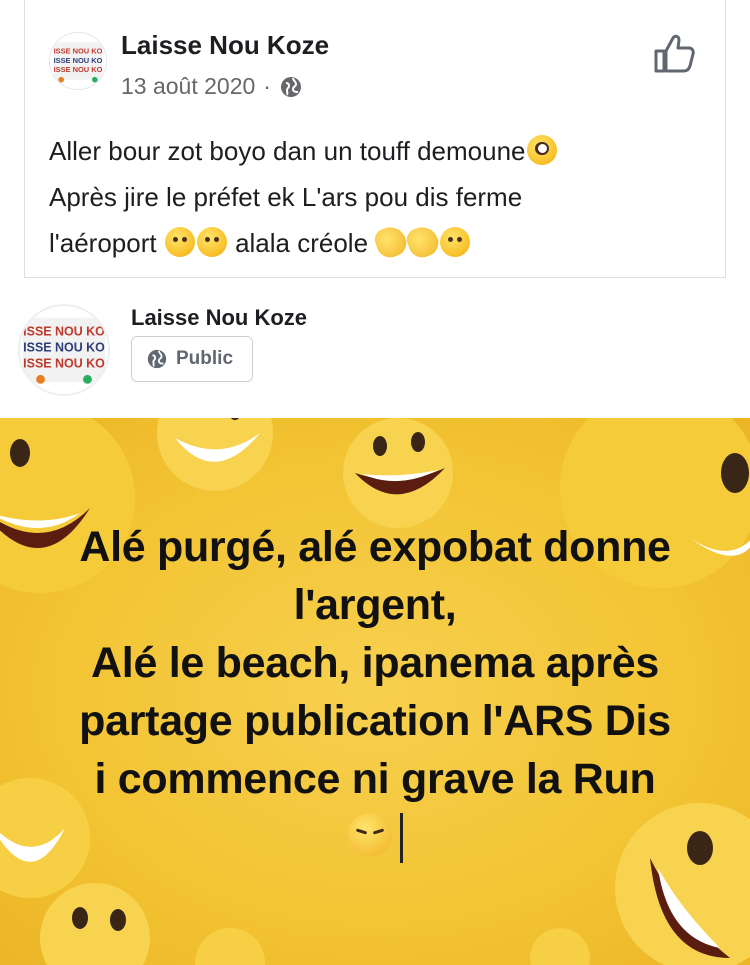 This screenshot has width=750, height=965. What do you see at coordinates (401, 838) in the screenshot?
I see `text-cursor` at bounding box center [401, 838].